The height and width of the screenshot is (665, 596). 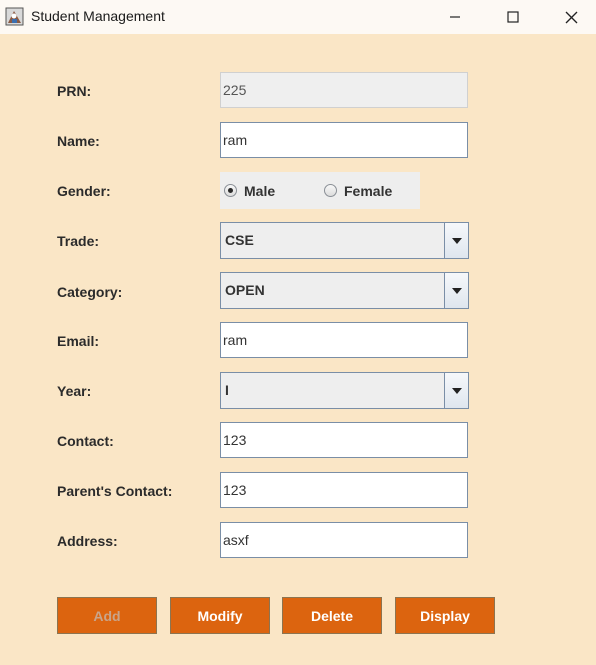 What do you see at coordinates (98, 16) in the screenshot?
I see `window-title: Student Management` at bounding box center [98, 16].